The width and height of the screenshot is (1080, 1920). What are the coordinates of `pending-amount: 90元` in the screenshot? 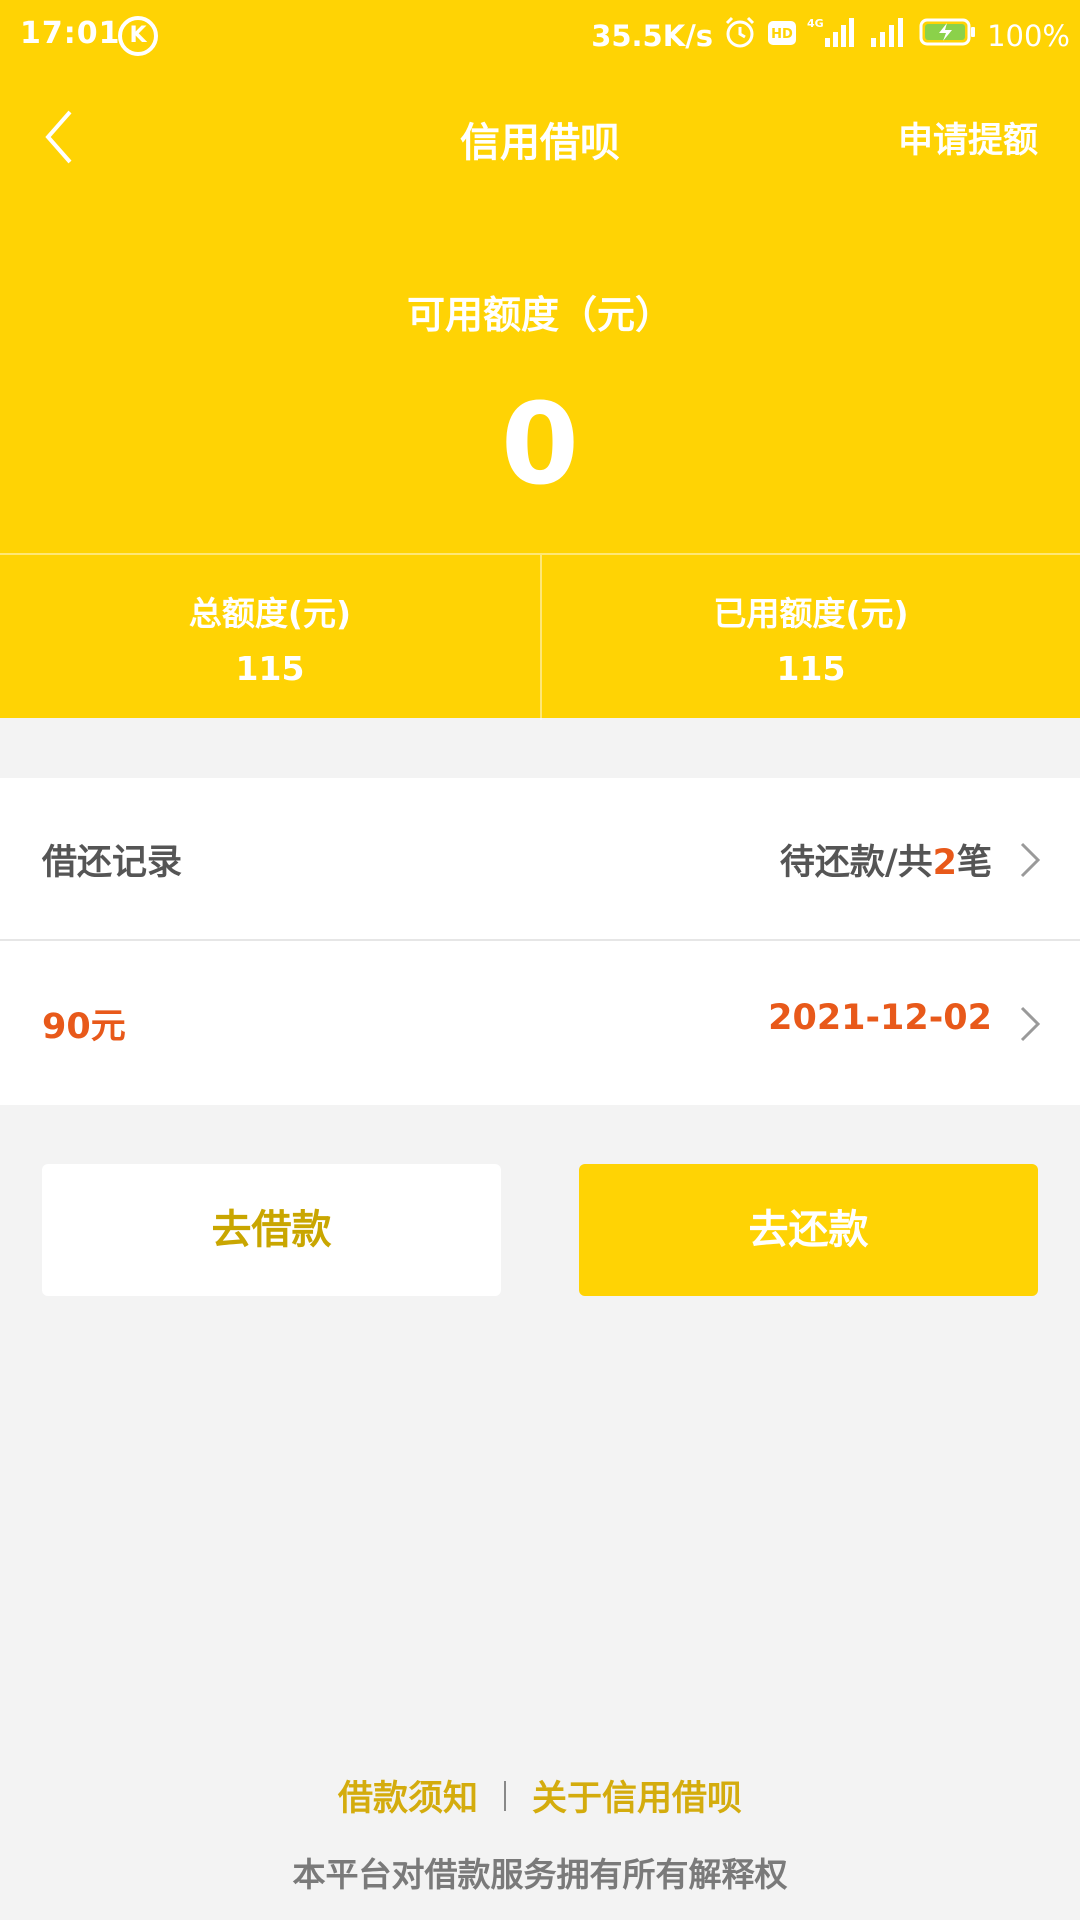 It's located at (84, 1027).